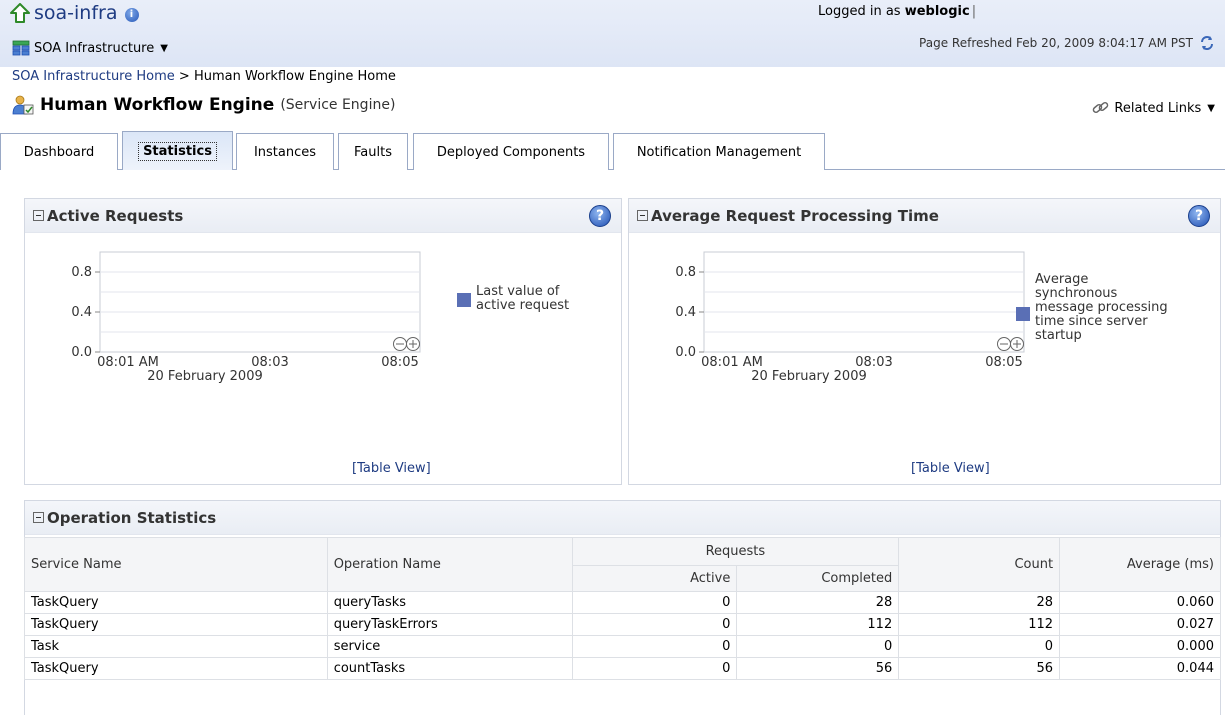 This screenshot has width=1225, height=715. I want to click on legend-line: message processing, so click(1101, 307).